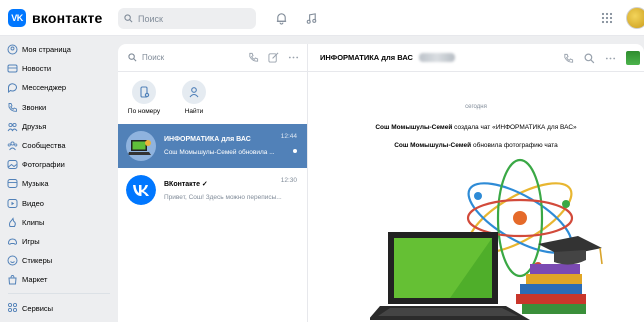  I want to click on sidebar-item-services: Сервисы, so click(59, 307).